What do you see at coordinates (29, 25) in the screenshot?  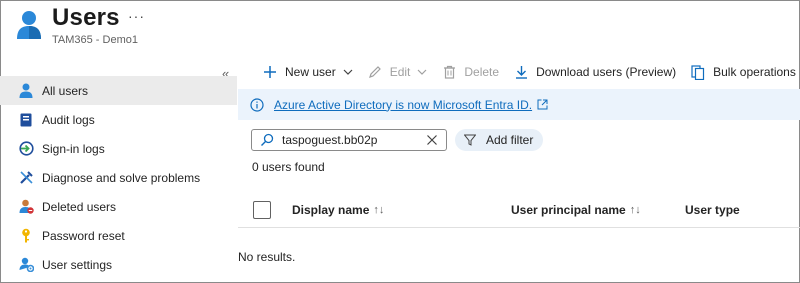 I see `users-icon` at bounding box center [29, 25].